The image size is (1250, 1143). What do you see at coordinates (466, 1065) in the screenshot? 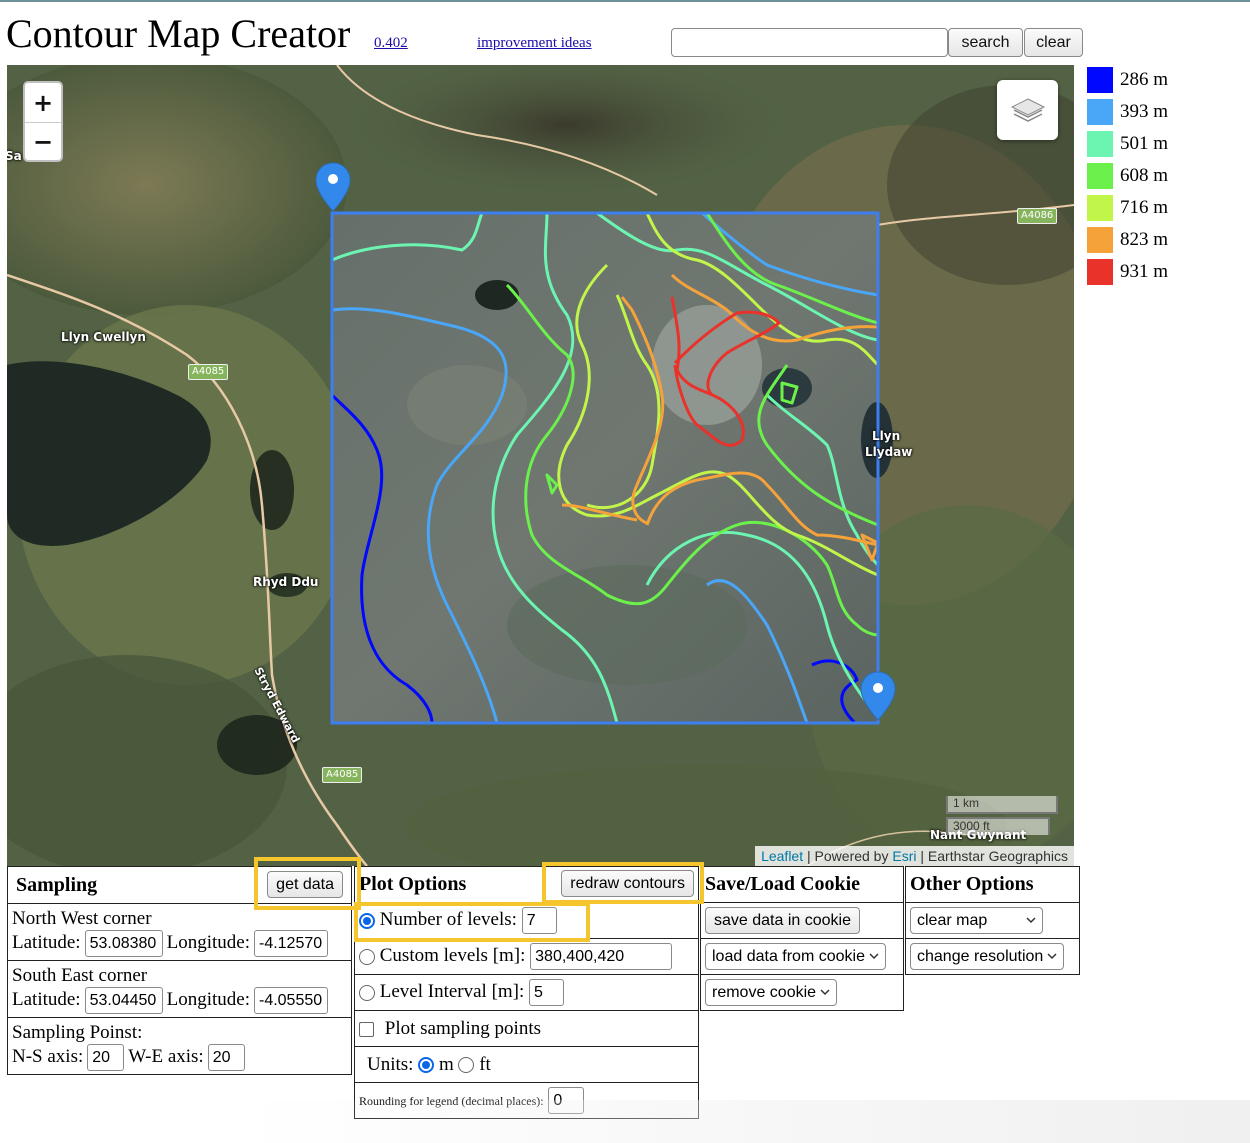
I see `unit-ft-radio` at bounding box center [466, 1065].